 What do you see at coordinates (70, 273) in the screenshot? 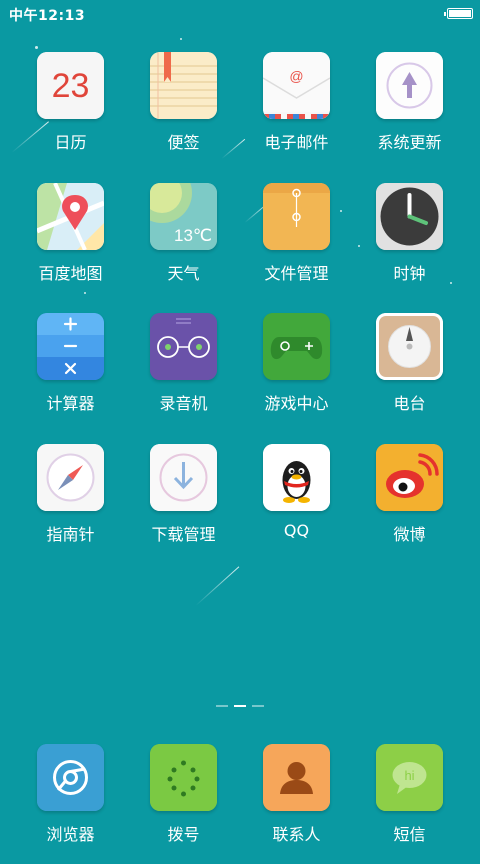
I see `app-label: 百度地图` at bounding box center [70, 273].